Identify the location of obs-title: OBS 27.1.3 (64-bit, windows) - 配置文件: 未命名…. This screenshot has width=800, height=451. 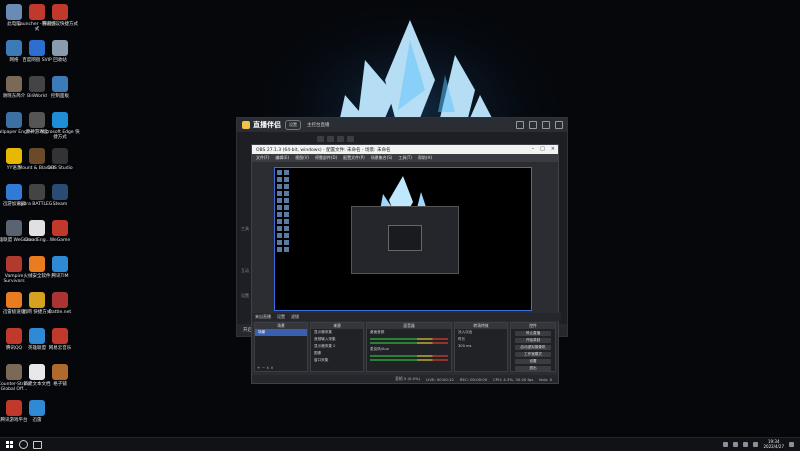
(323, 150).